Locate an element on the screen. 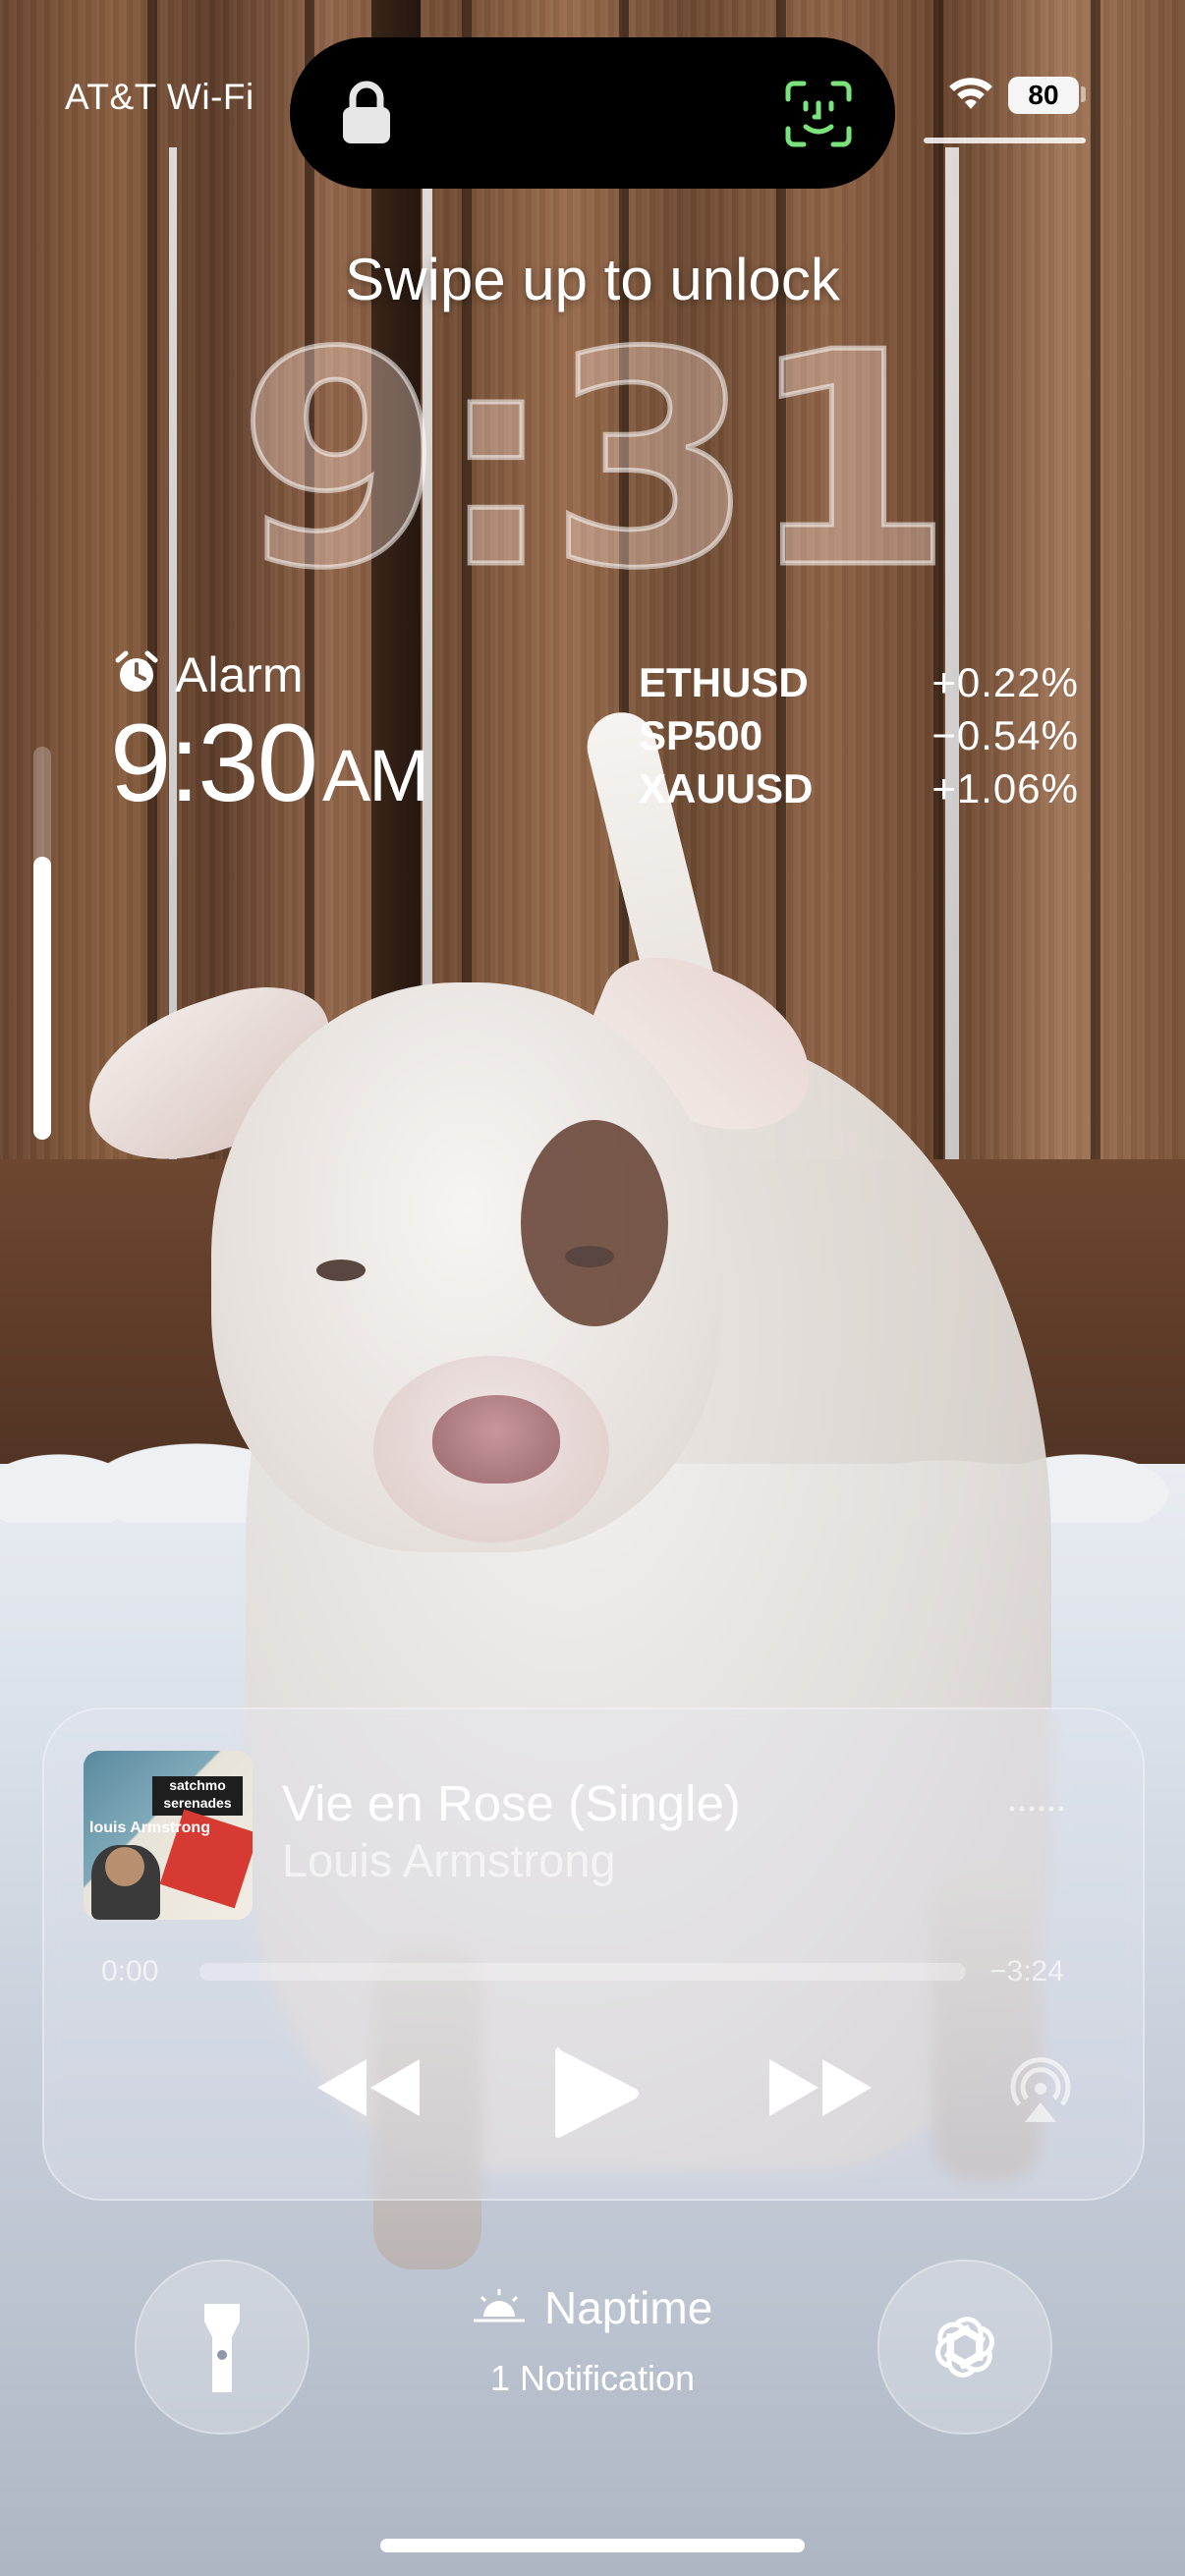 Image resolution: width=1185 pixels, height=2576 pixels. wifi-icon is located at coordinates (971, 93).